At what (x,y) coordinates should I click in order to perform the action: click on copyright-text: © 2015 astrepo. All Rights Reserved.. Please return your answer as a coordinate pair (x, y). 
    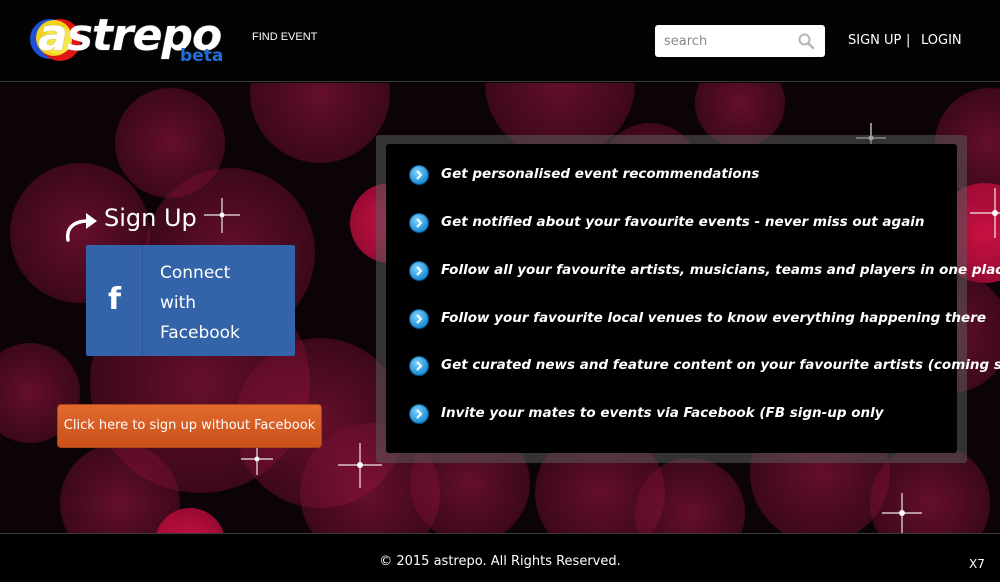
    Looking at the image, I should click on (500, 561).